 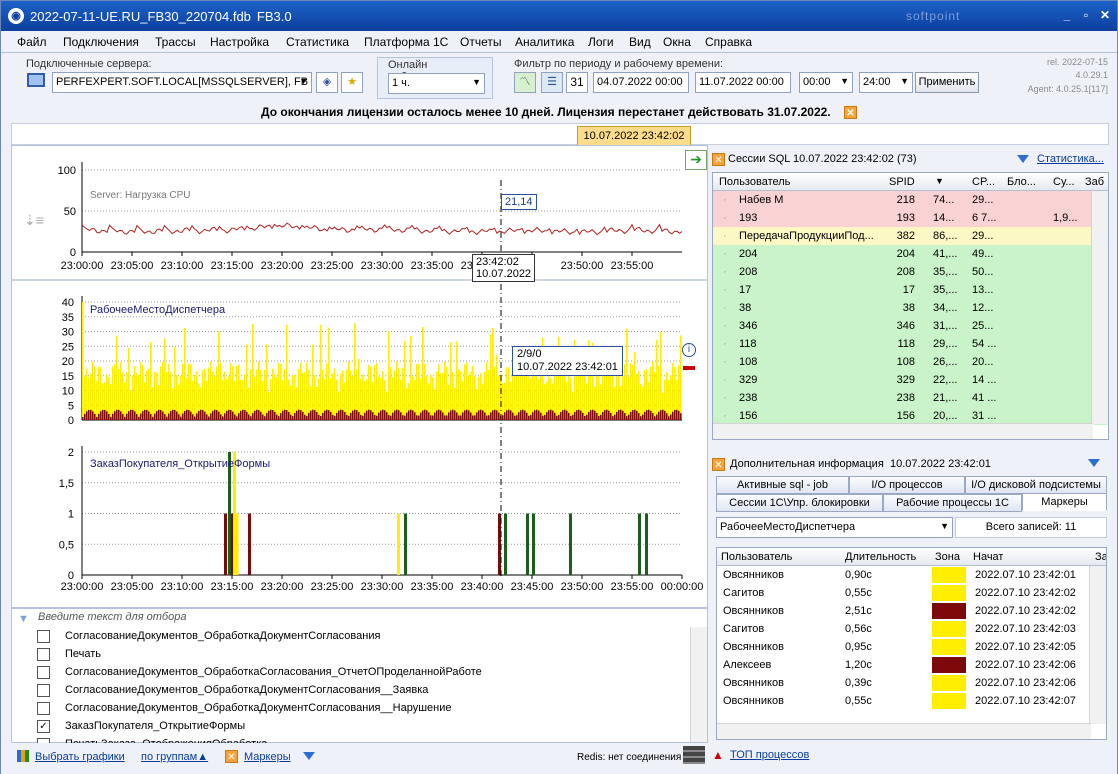 What do you see at coordinates (1105, 15) in the screenshot?
I see `close-icon: ✕` at bounding box center [1105, 15].